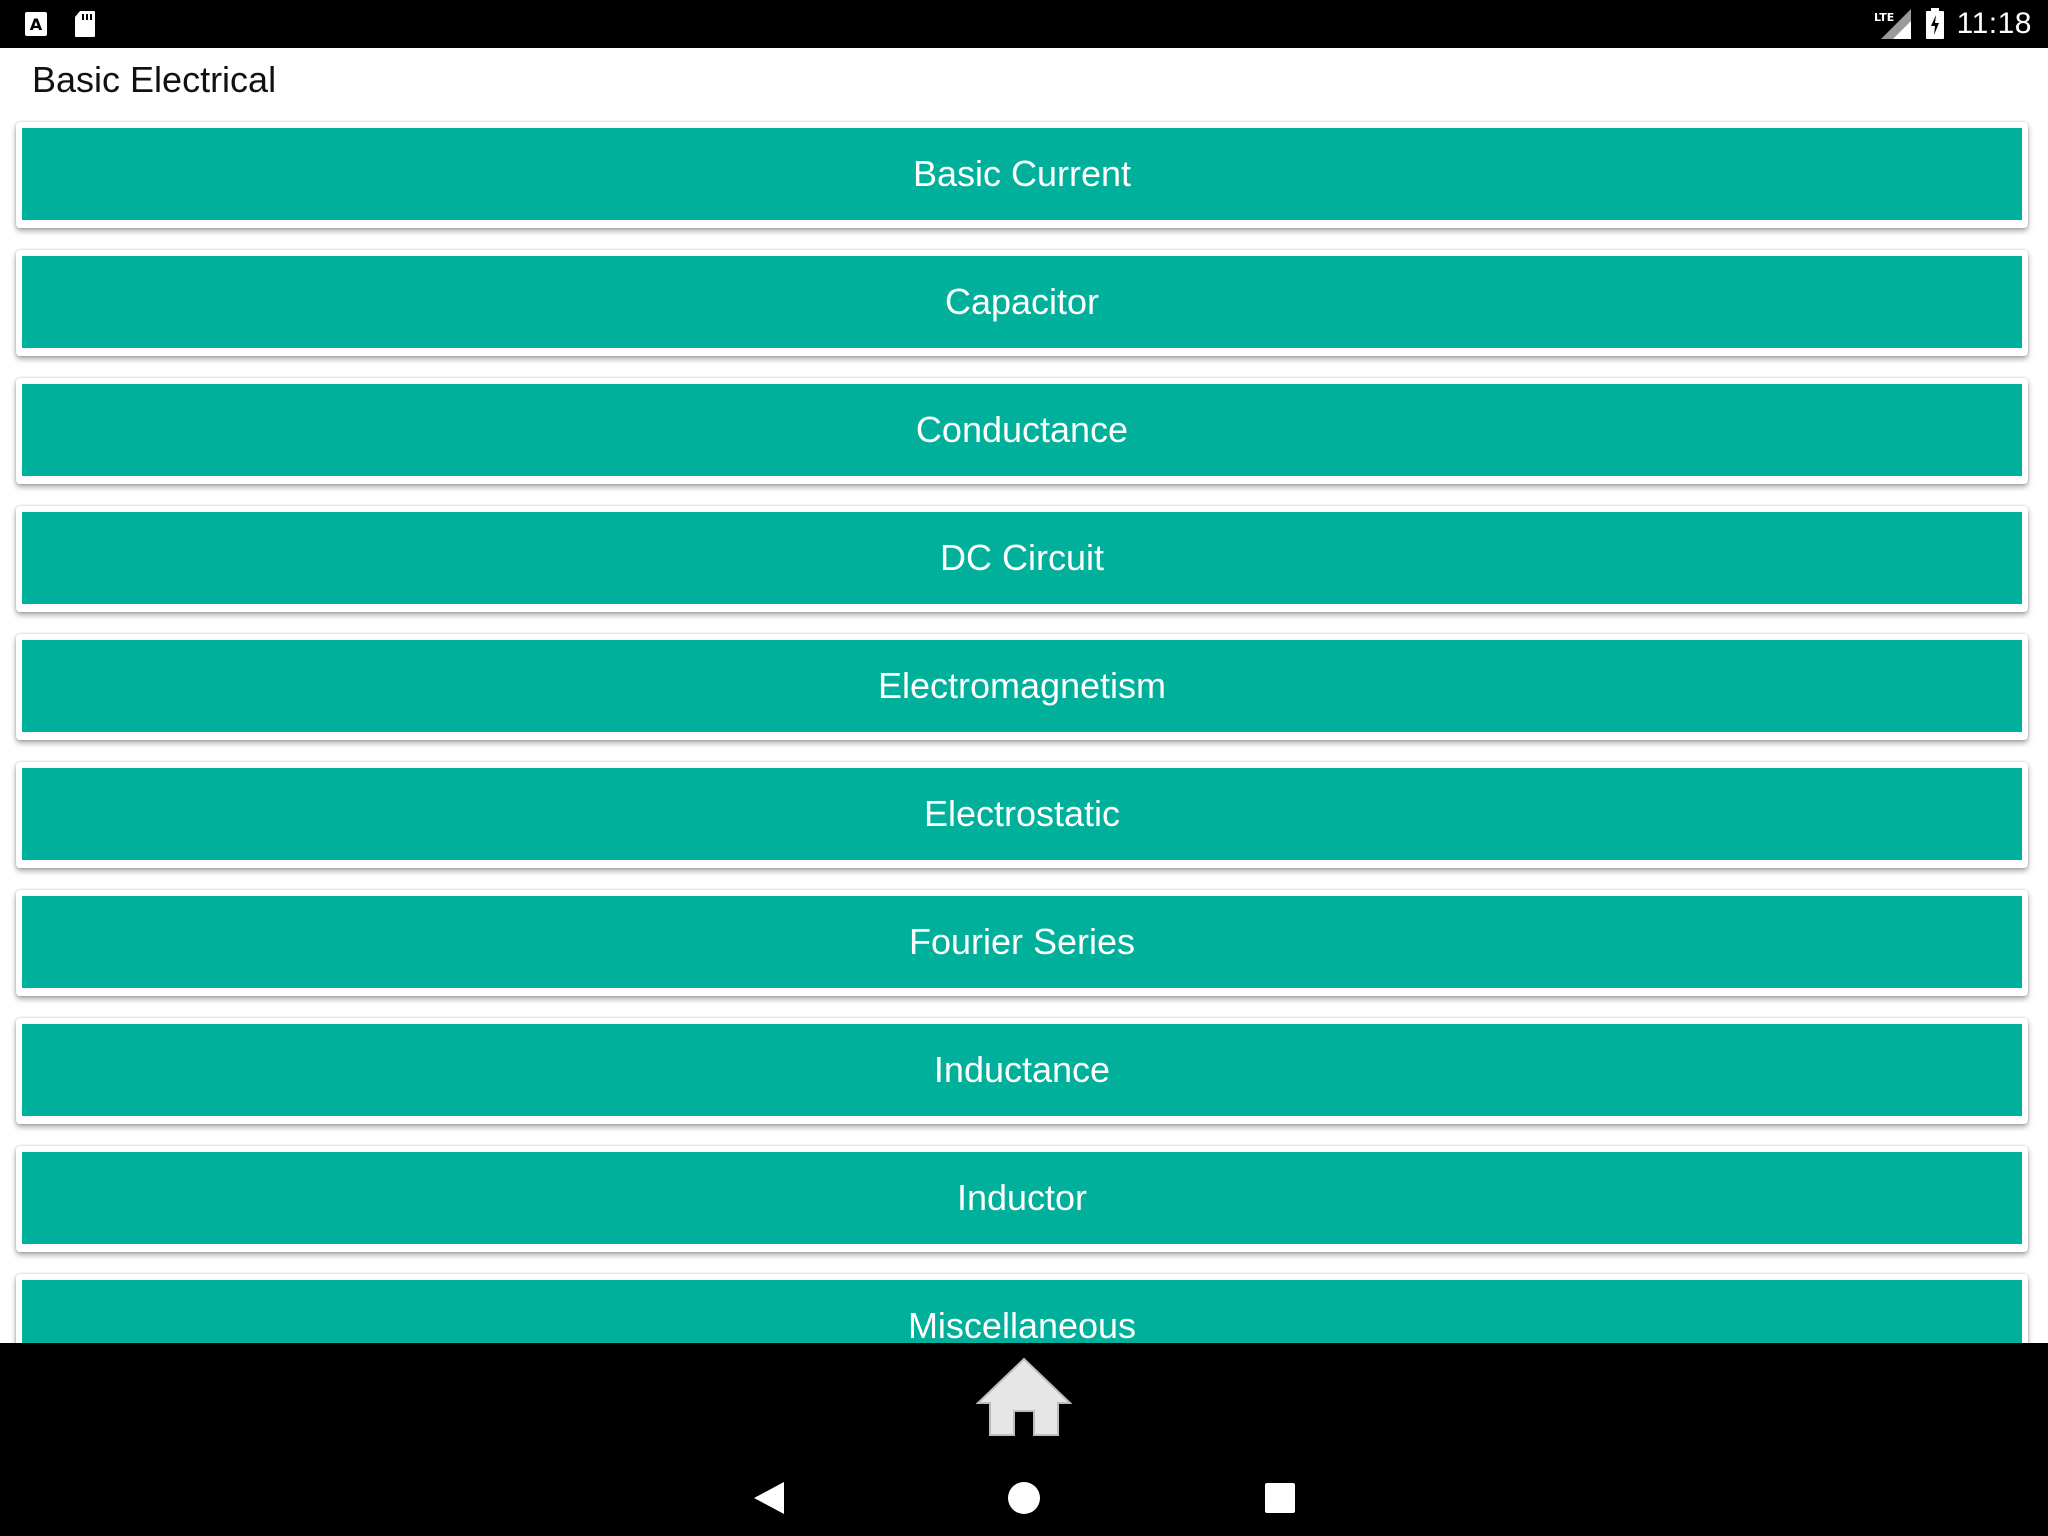 This screenshot has width=2048, height=1536. What do you see at coordinates (1994, 23) in the screenshot?
I see `status-clock: 11:18` at bounding box center [1994, 23].